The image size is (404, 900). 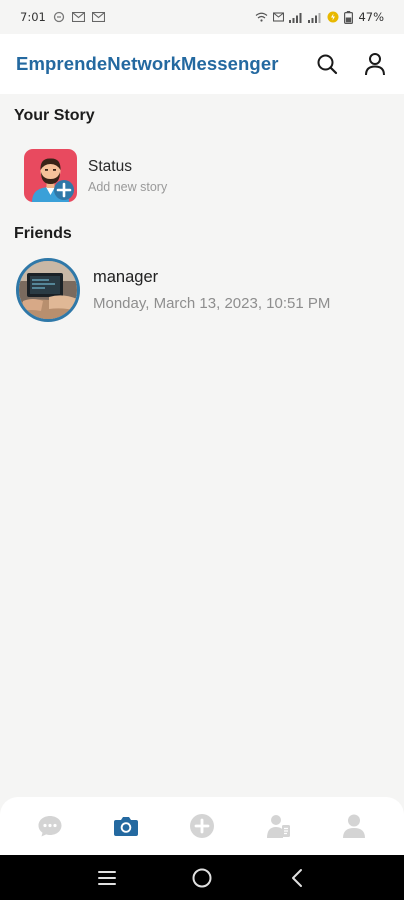 I want to click on your-story-heading: Your Story, so click(x=54, y=115).